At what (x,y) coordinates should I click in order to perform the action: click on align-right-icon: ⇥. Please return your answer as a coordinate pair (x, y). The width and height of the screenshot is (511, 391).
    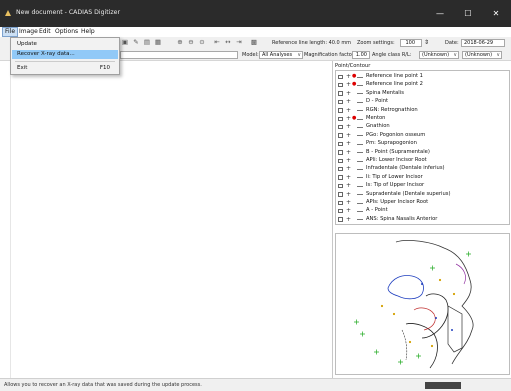
    Looking at the image, I should click on (239, 42).